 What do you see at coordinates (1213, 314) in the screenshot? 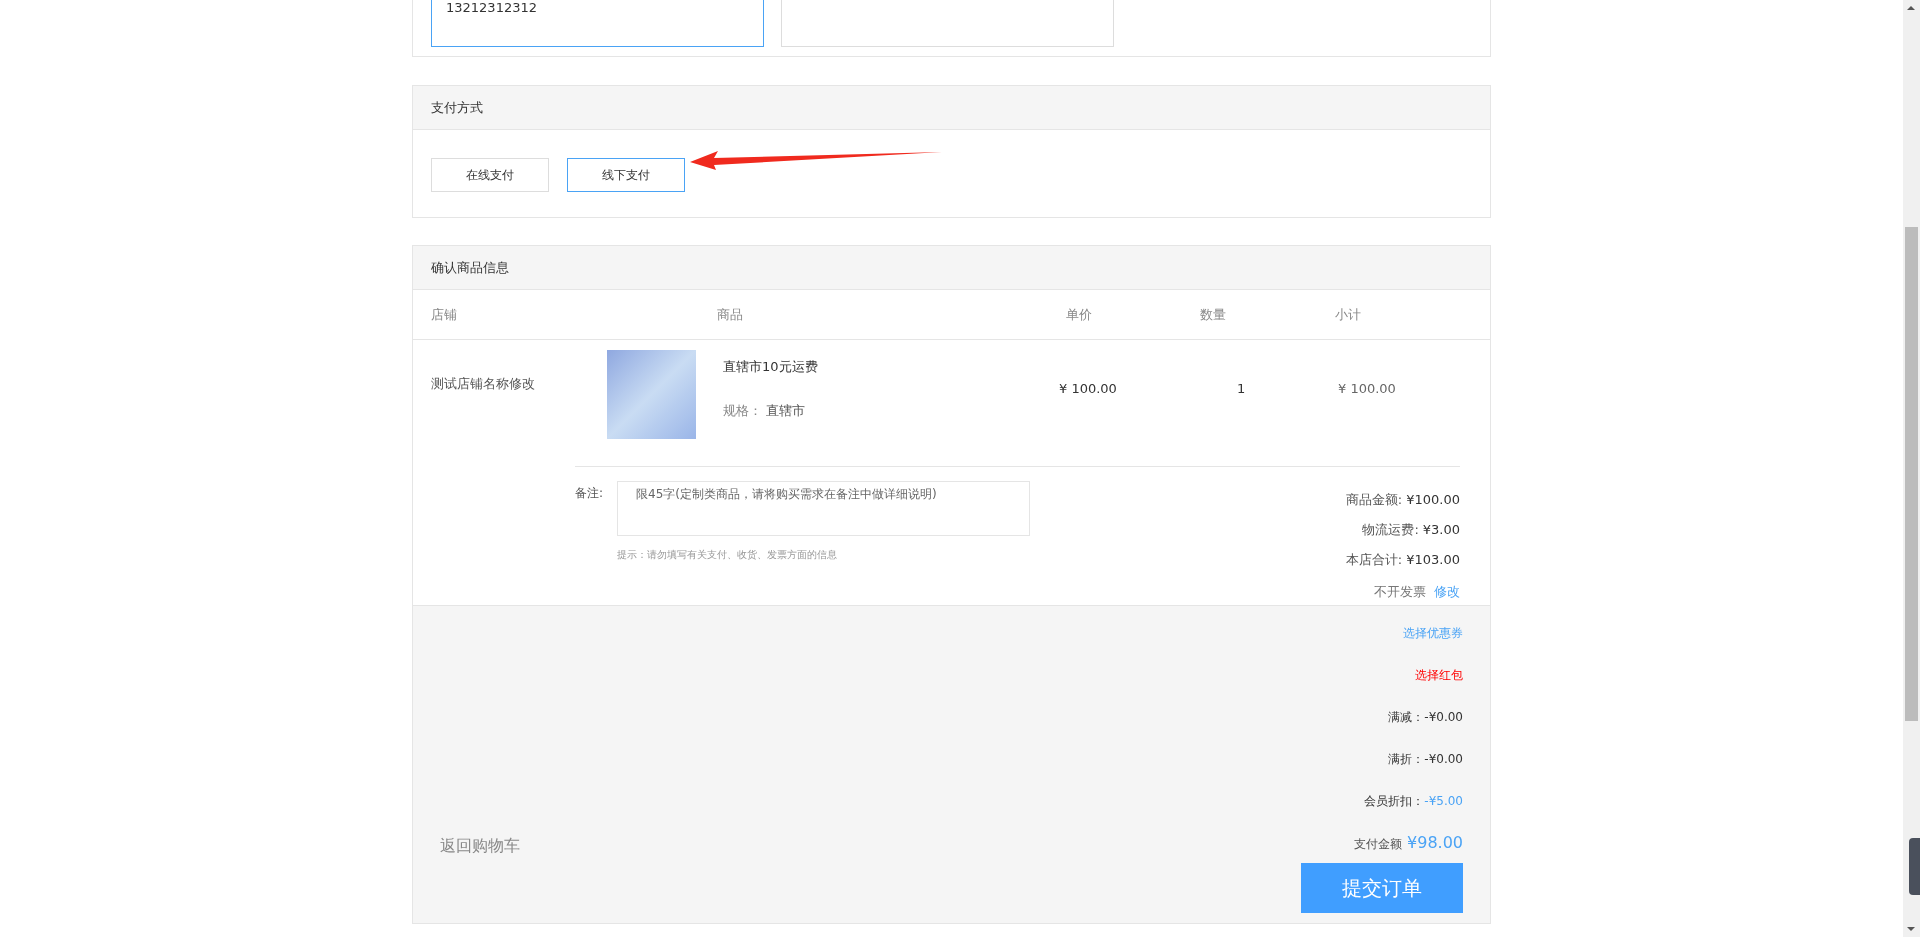
I see `column-header: 数量` at bounding box center [1213, 314].